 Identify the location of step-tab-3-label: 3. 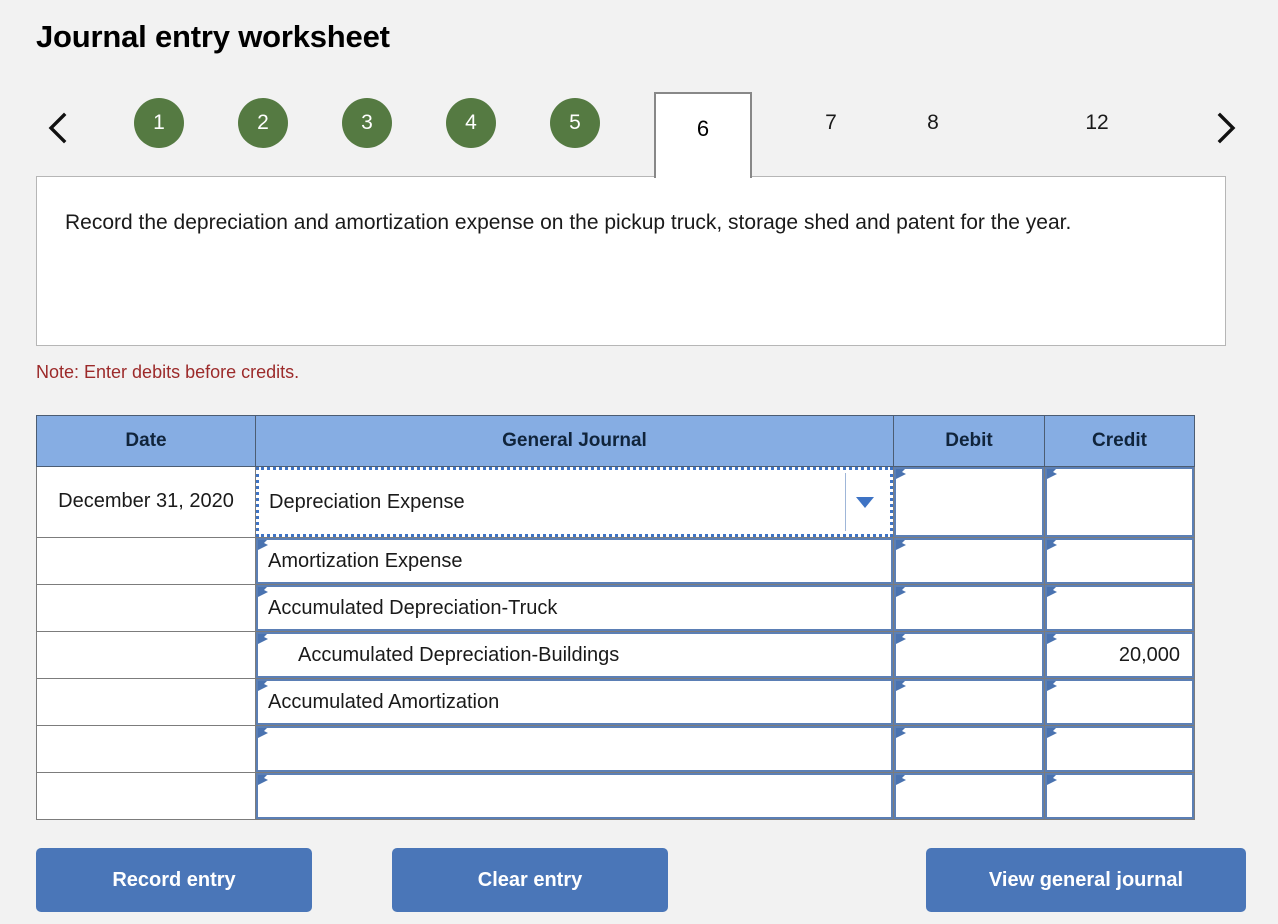
(367, 122).